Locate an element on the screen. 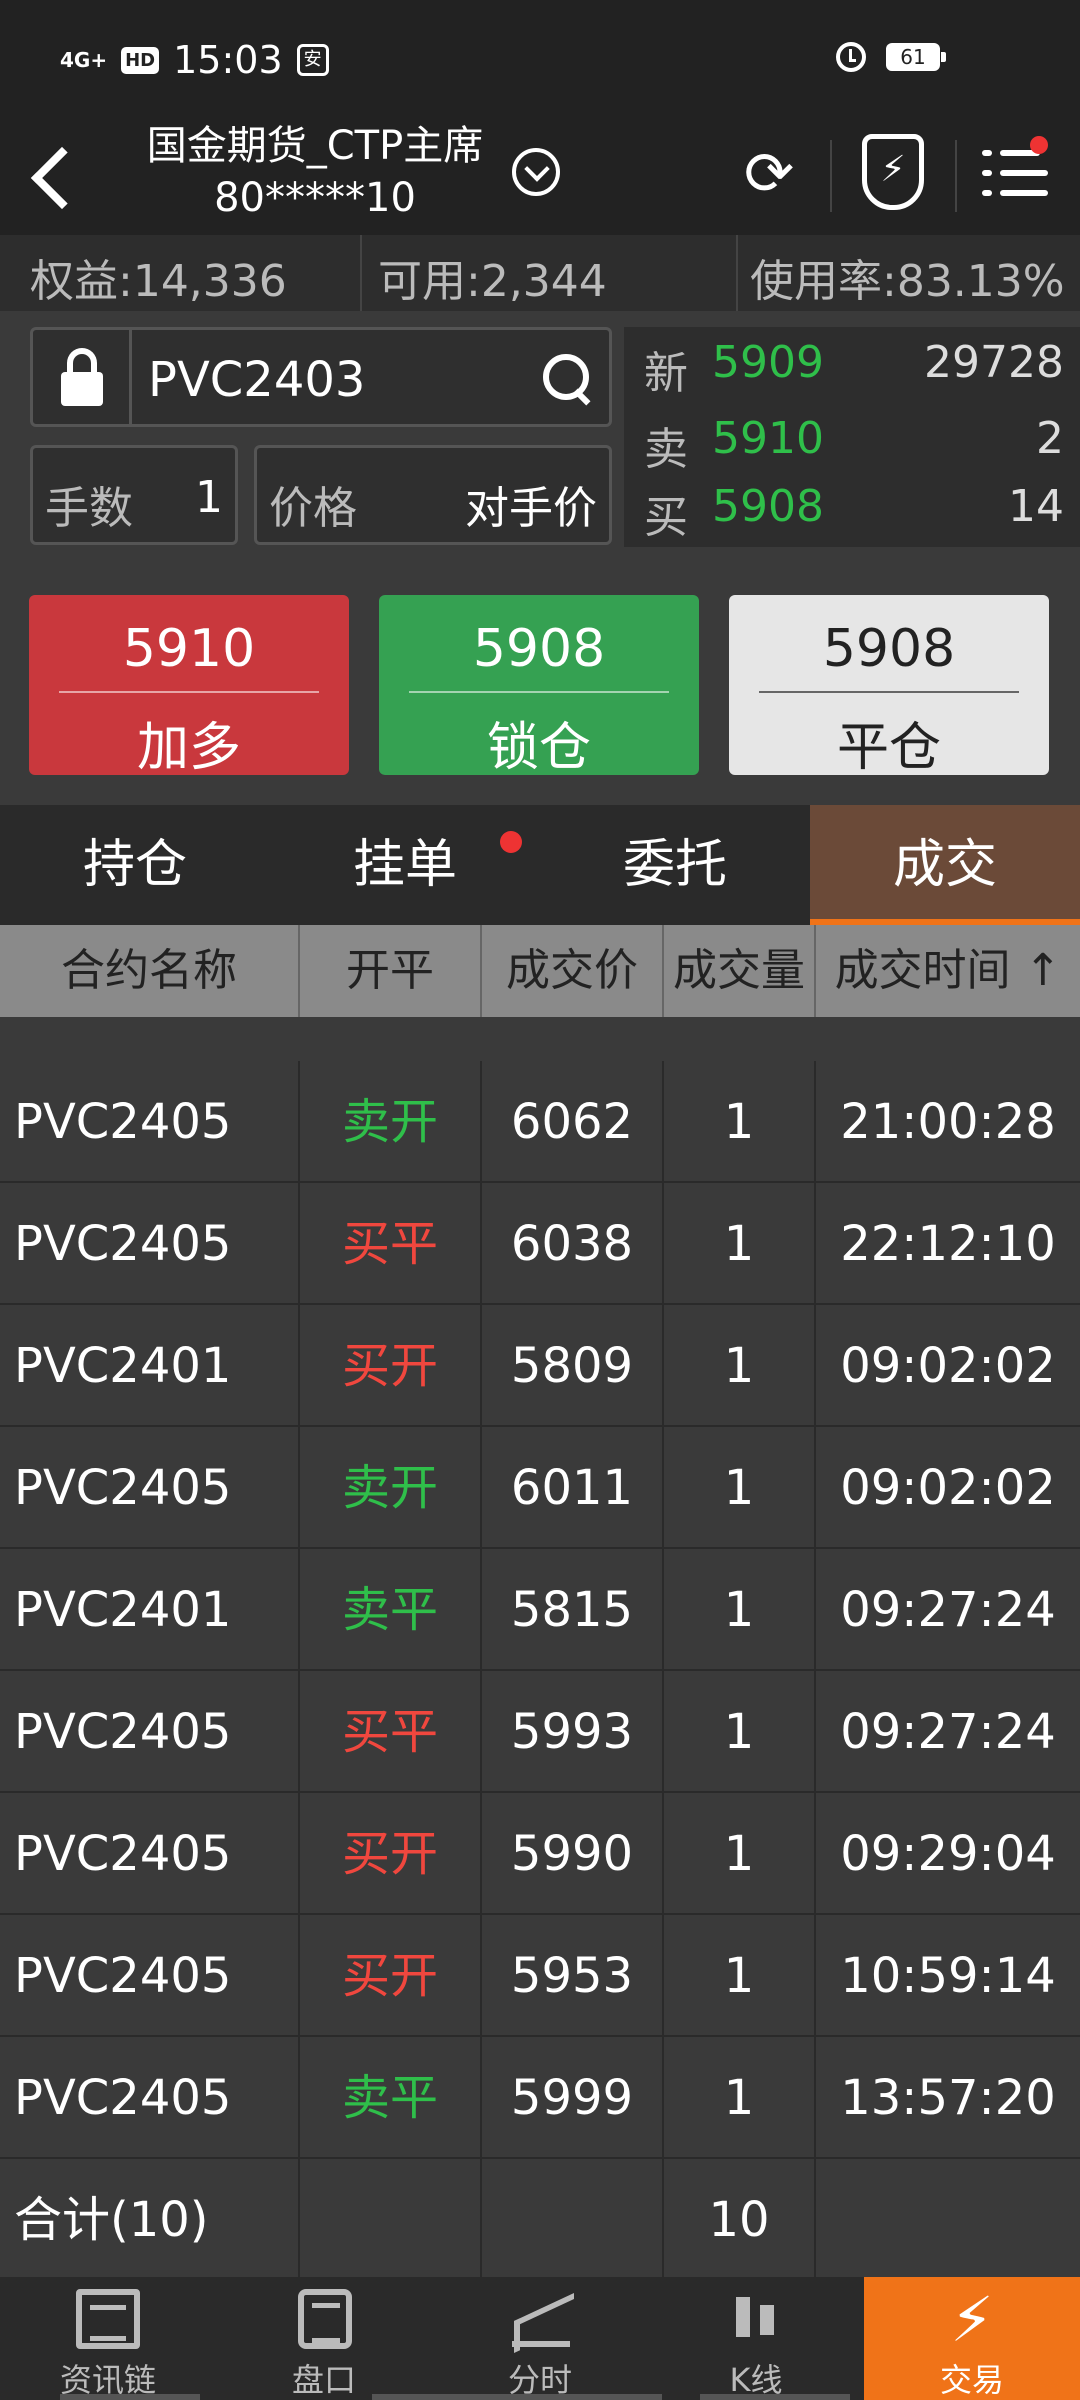 The image size is (1080, 2400). table-row: PVC2405 买开 5990 1 09:29:04 is located at coordinates (540, 1854).